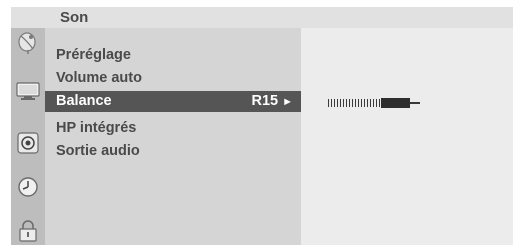  I want to click on lock-icon, so click(28, 231).